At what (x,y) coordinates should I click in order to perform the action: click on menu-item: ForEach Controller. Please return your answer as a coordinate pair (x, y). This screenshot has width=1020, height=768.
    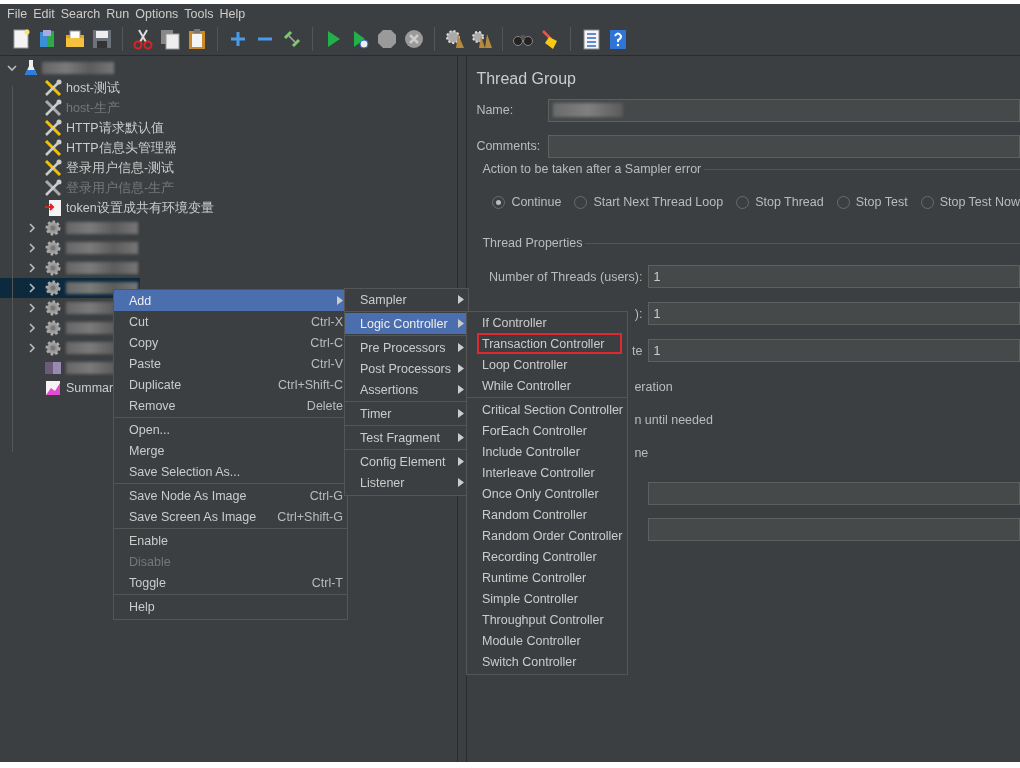
    Looking at the image, I should click on (547, 430).